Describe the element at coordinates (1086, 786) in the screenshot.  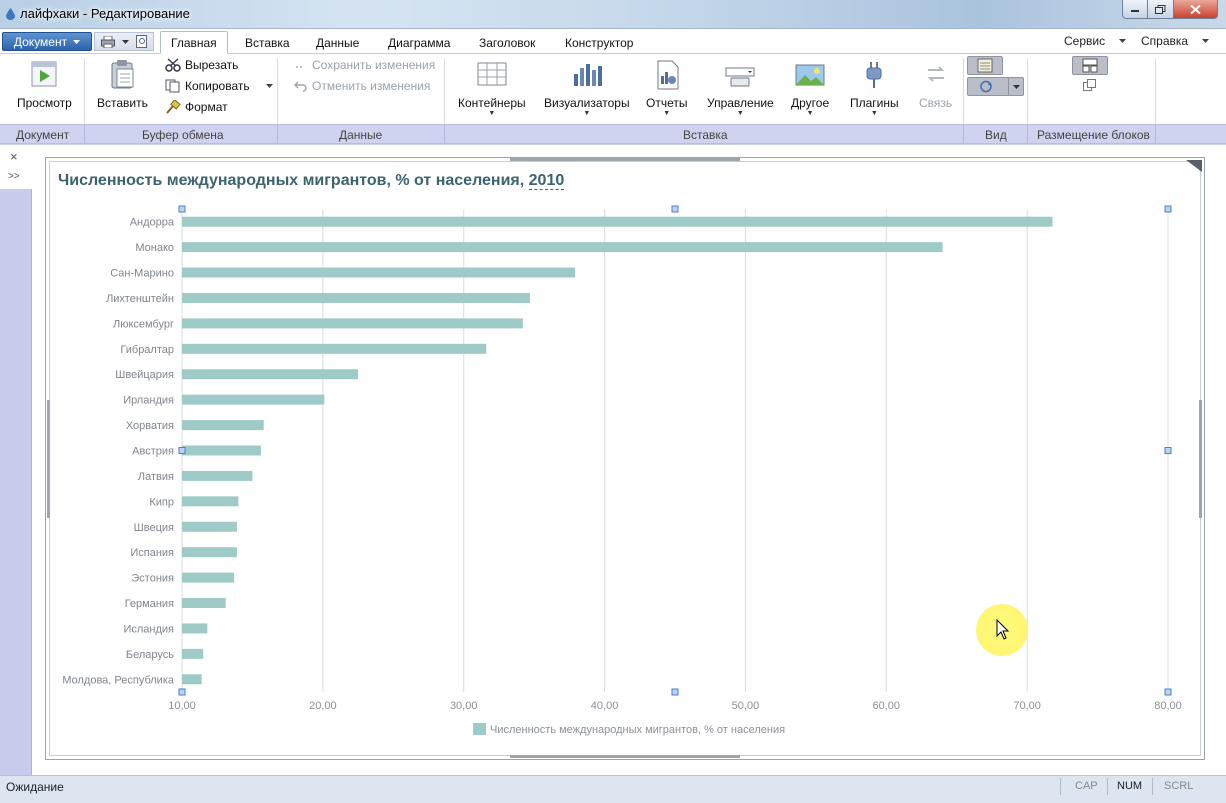
I see `caps-lock-indicator: CAP` at that location.